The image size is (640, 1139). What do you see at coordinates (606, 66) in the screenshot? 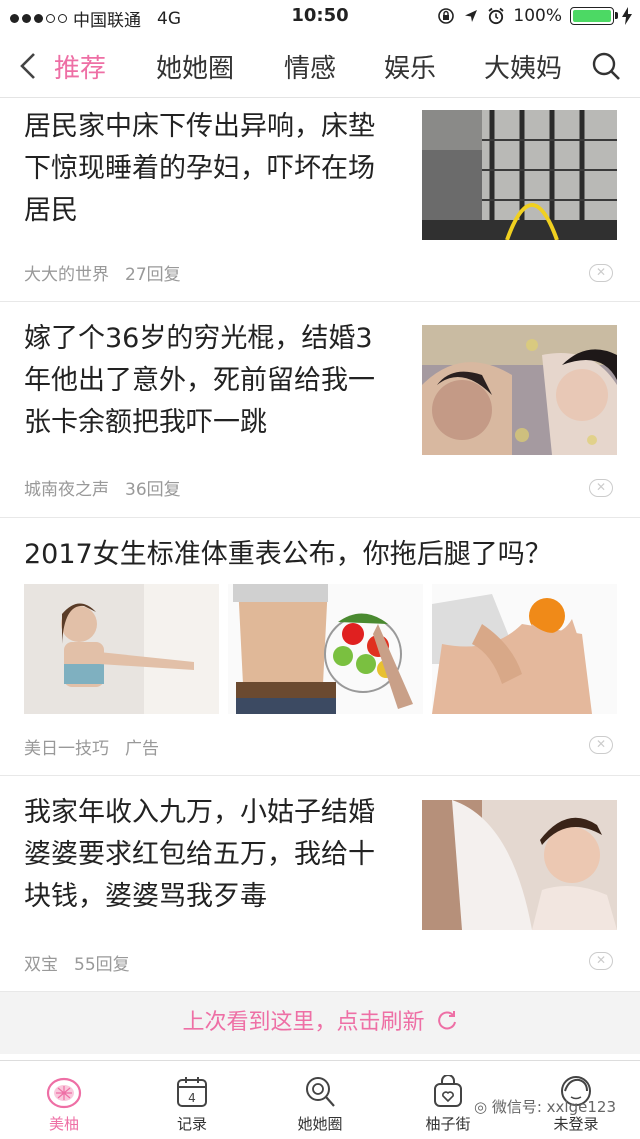
I see `search-icon` at bounding box center [606, 66].